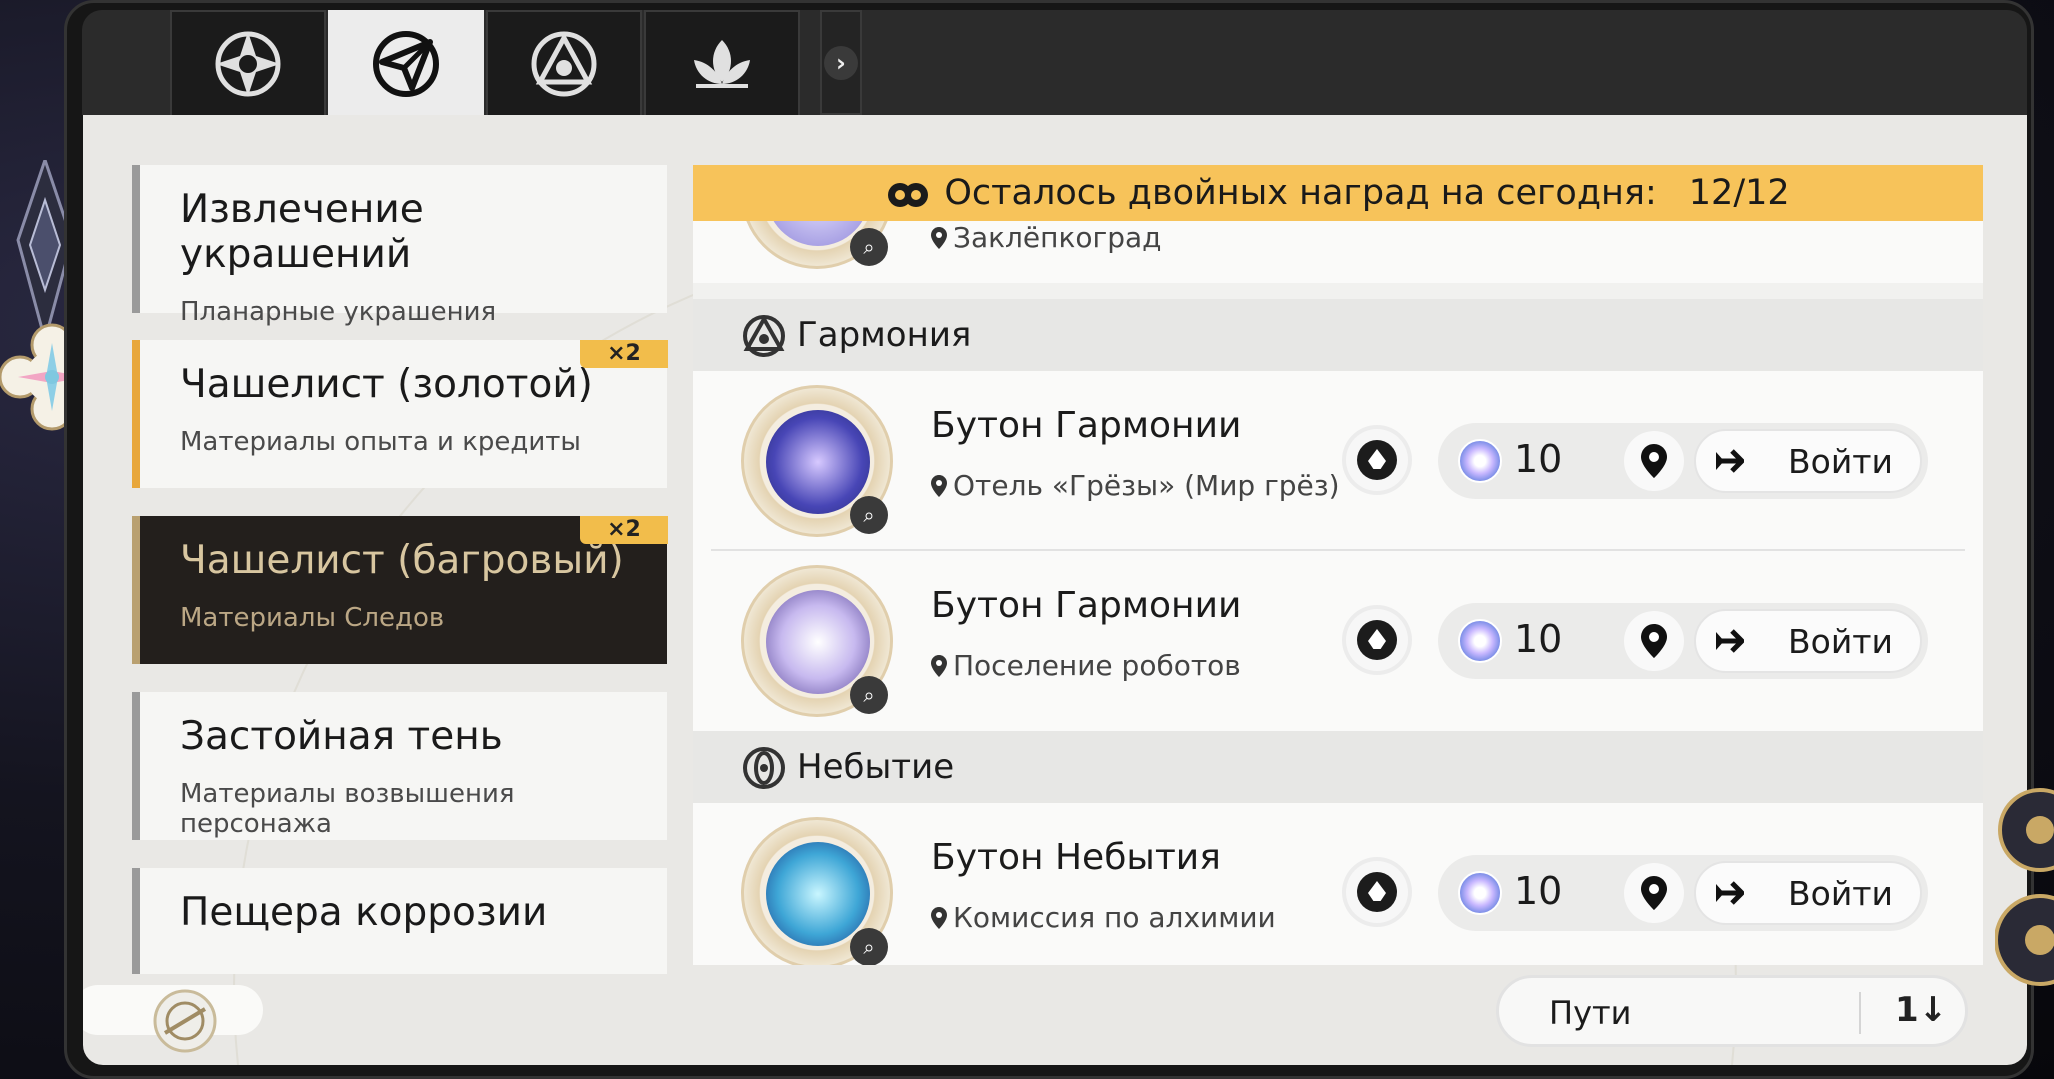 The image size is (2054, 1079). I want to click on paper-plane-icon, so click(406, 63).